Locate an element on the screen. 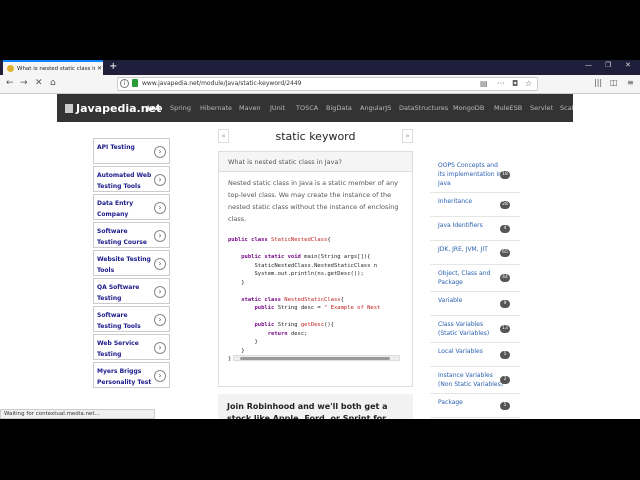 The height and width of the screenshot is (480, 640). count-badge: 13 is located at coordinates (505, 329).